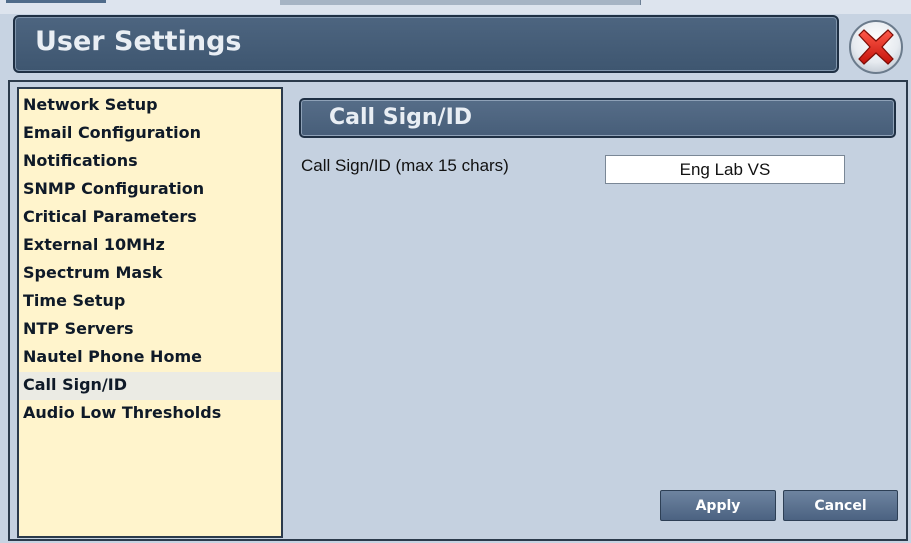 The height and width of the screenshot is (543, 911). Describe the element at coordinates (150, 190) in the screenshot. I see `sidebar-item-snmp-configuration: SNMP Configuration` at that location.